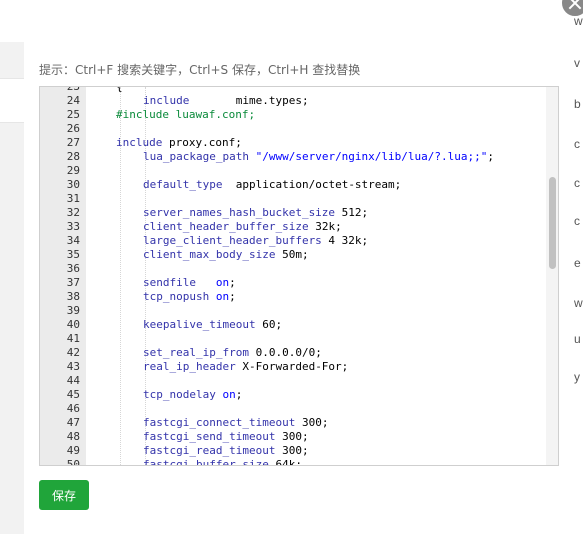 This screenshot has height=534, width=583. I want to click on code-line: 23 {, so click(292, 90).